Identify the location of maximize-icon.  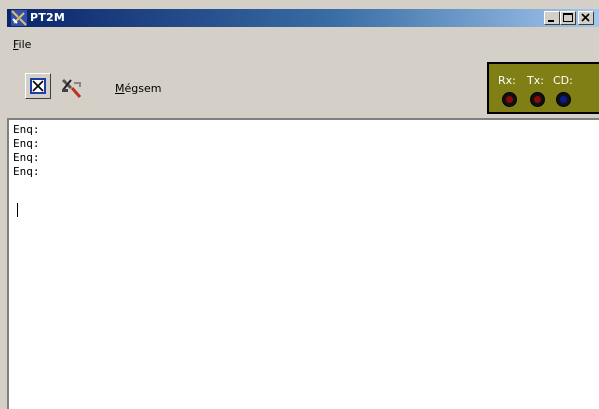
(568, 17).